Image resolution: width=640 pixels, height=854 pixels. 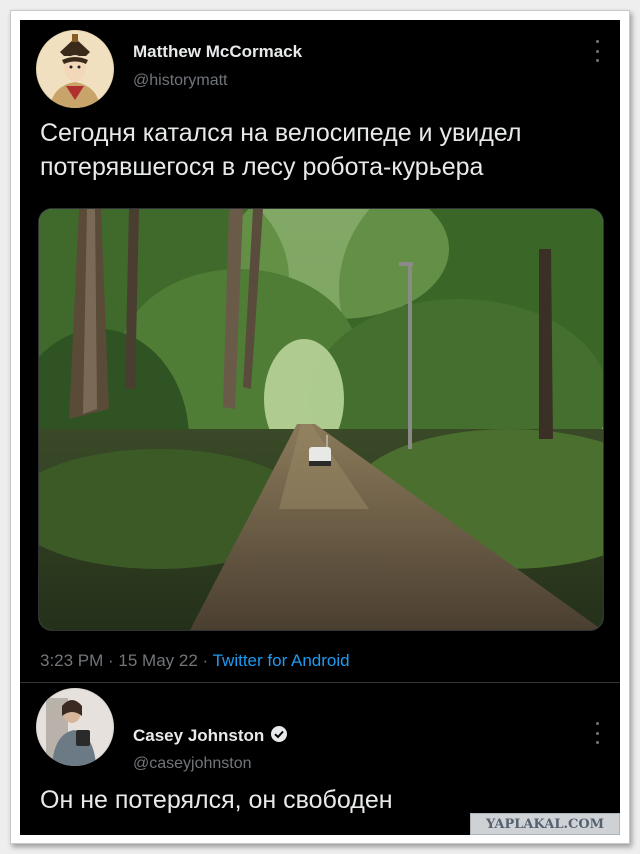 What do you see at coordinates (281, 660) in the screenshot?
I see `tweet-source: Twitter for Android` at bounding box center [281, 660].